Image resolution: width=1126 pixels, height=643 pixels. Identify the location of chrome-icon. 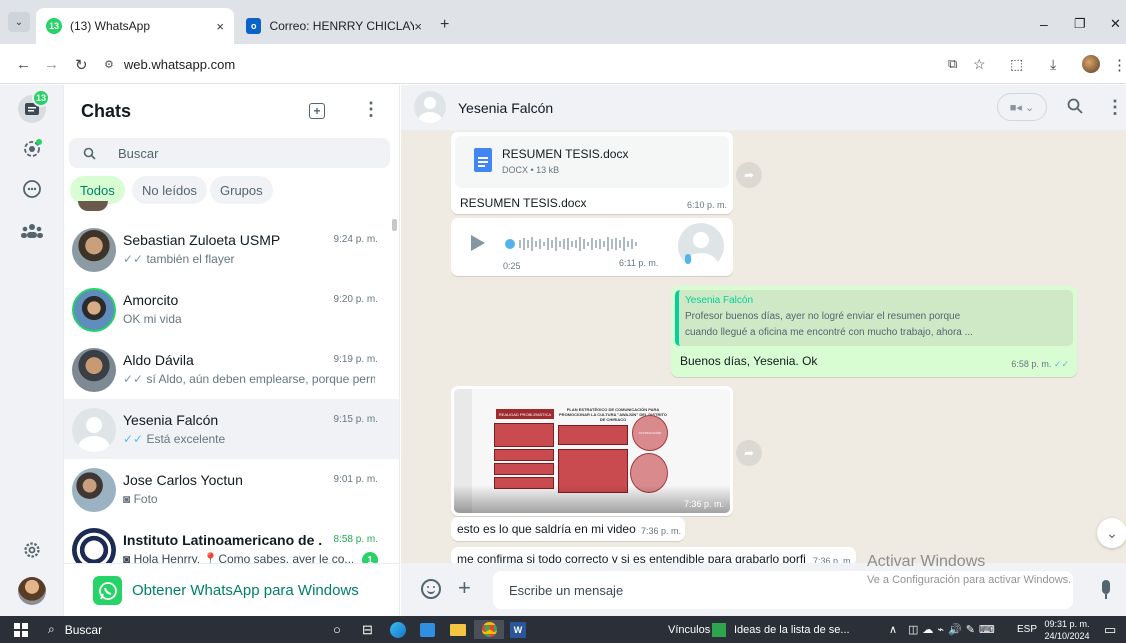
(489, 629).